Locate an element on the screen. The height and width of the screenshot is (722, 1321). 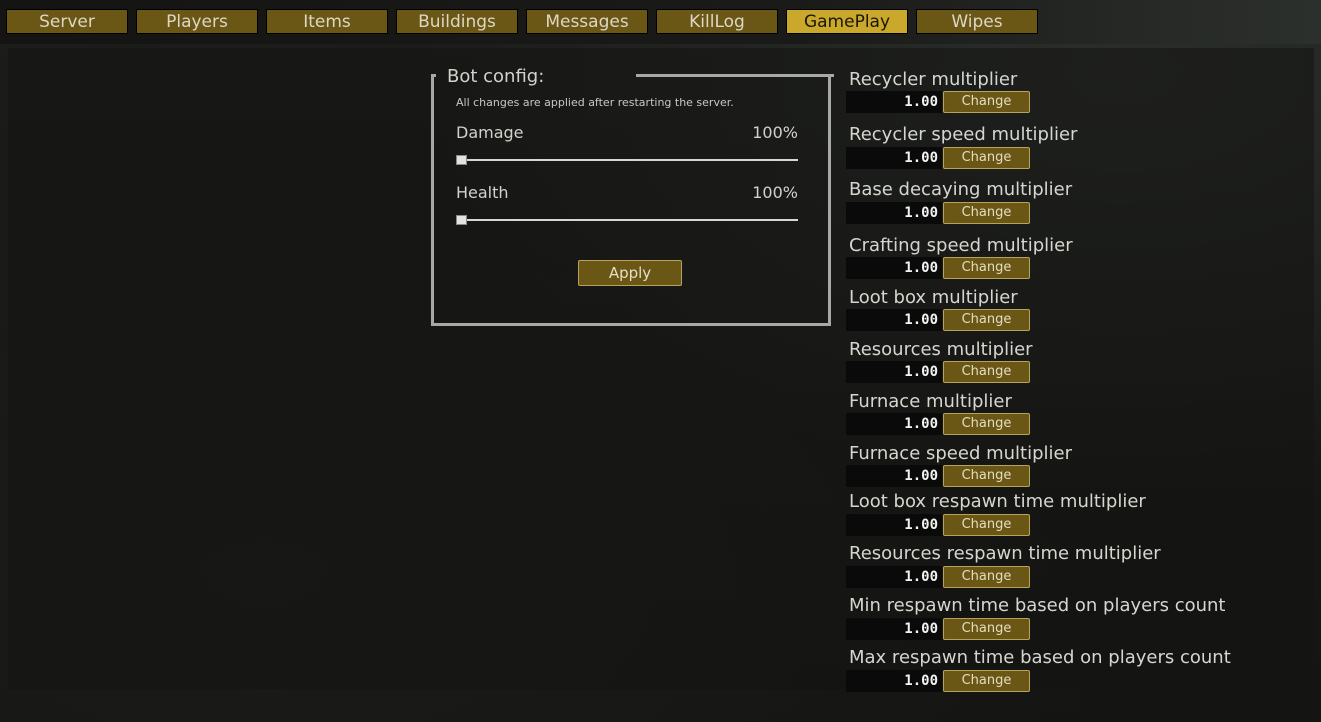
setting-label: Loot box multiplier is located at coordinates (933, 297).